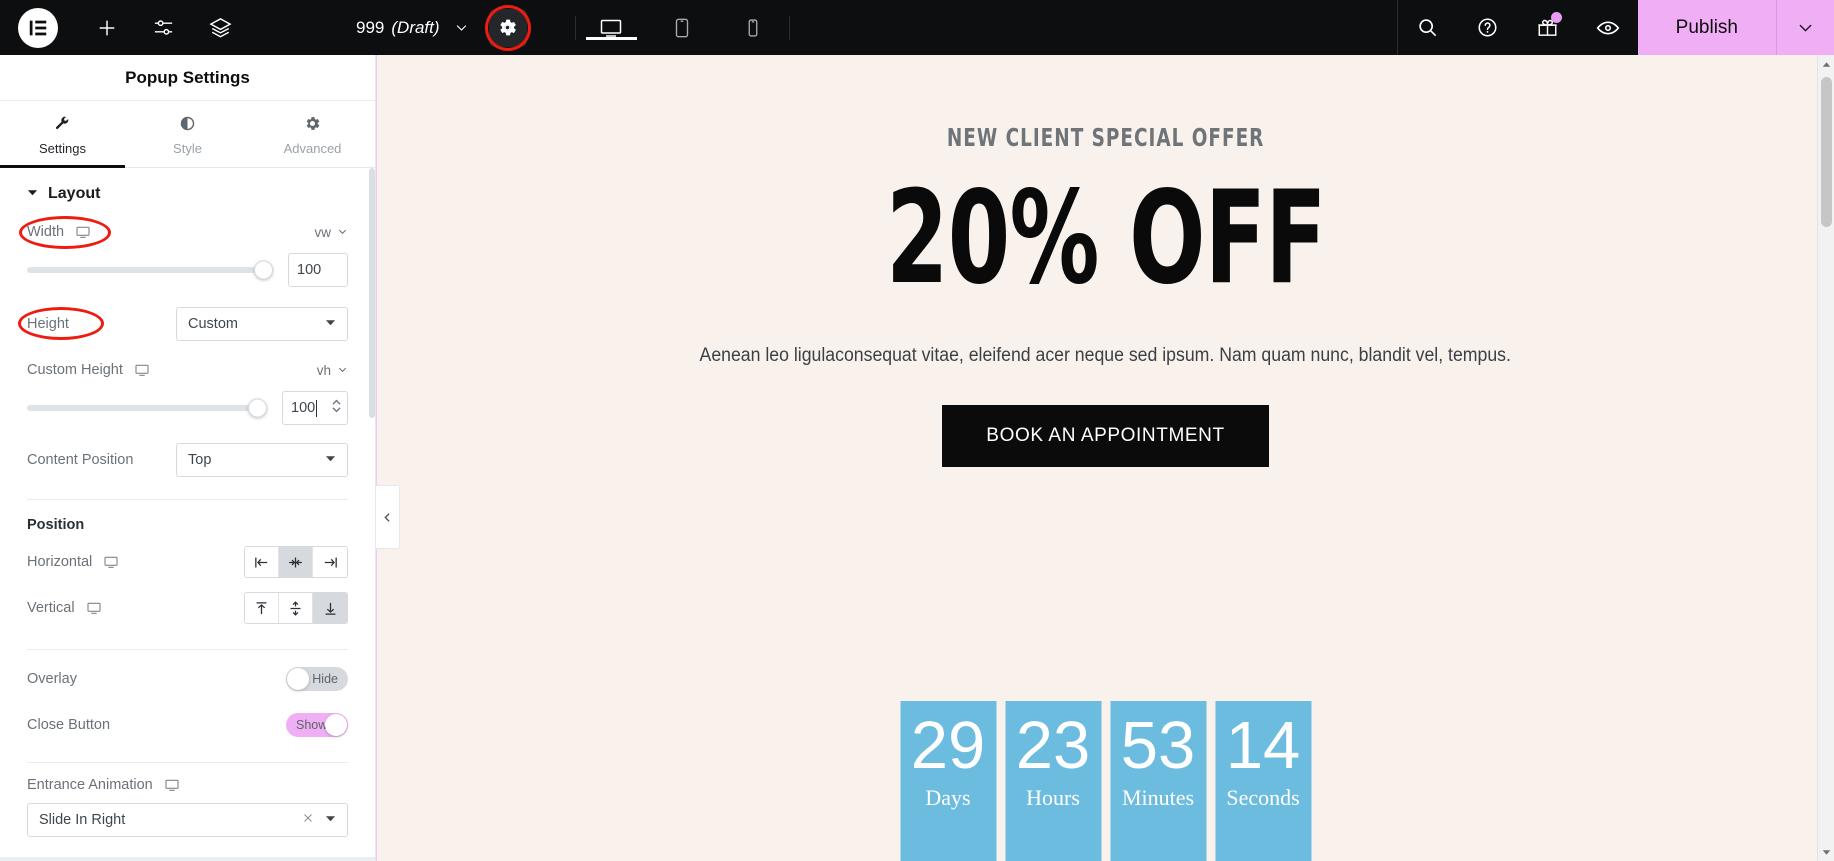 This screenshot has width=1834, height=861. I want to click on width-value: 100, so click(309, 270).